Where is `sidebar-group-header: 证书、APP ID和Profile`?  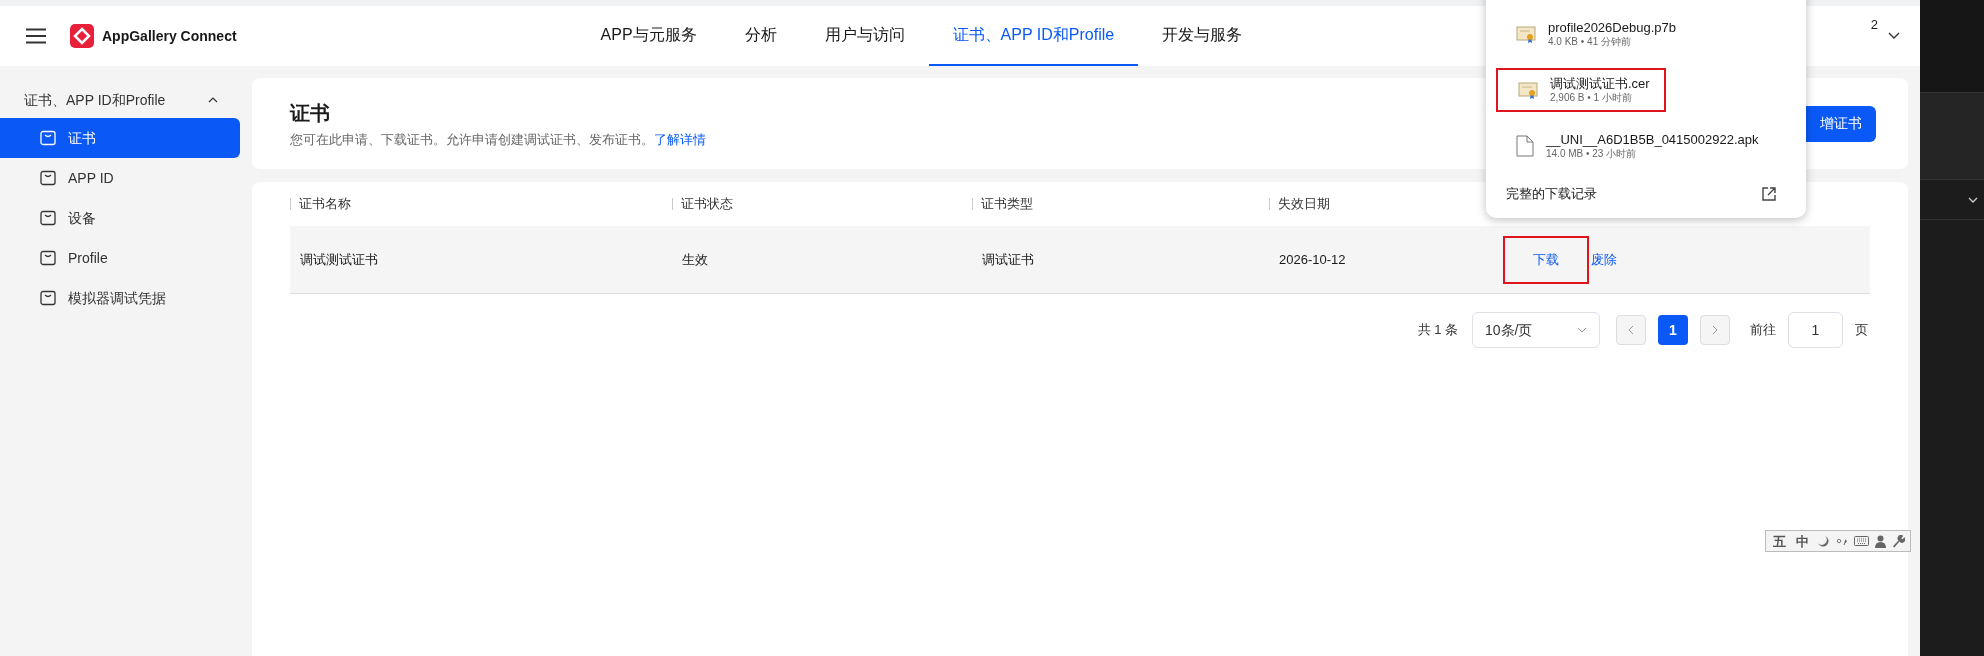
sidebar-group-header: 证书、APP ID和Profile is located at coordinates (120, 100).